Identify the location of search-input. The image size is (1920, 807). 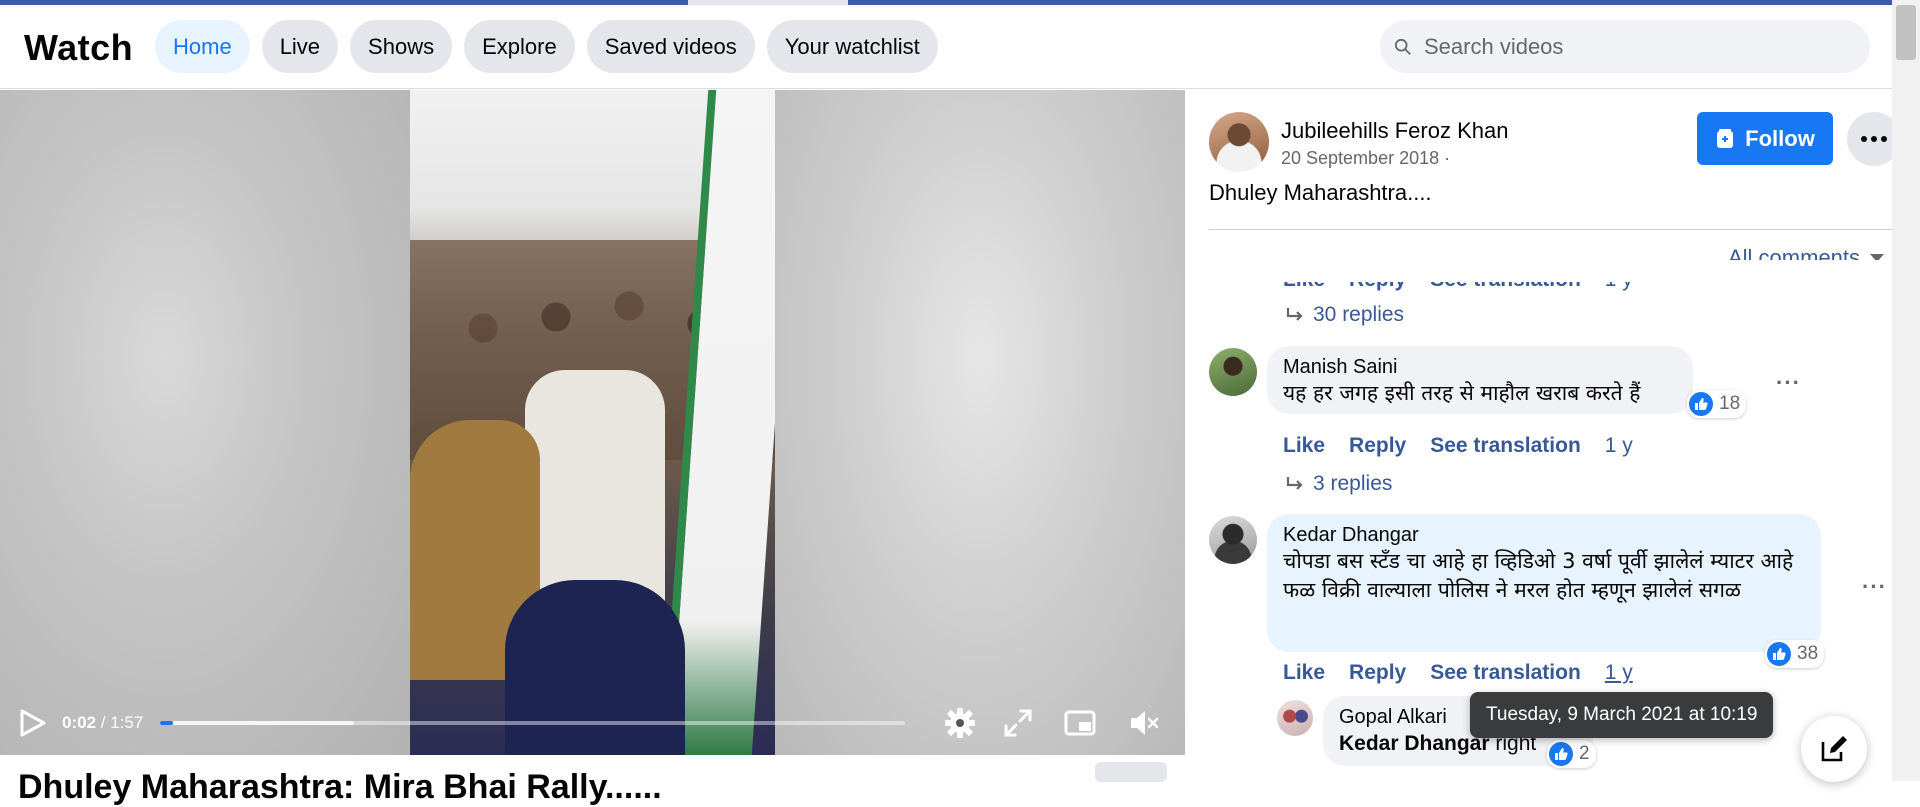
(1634, 46).